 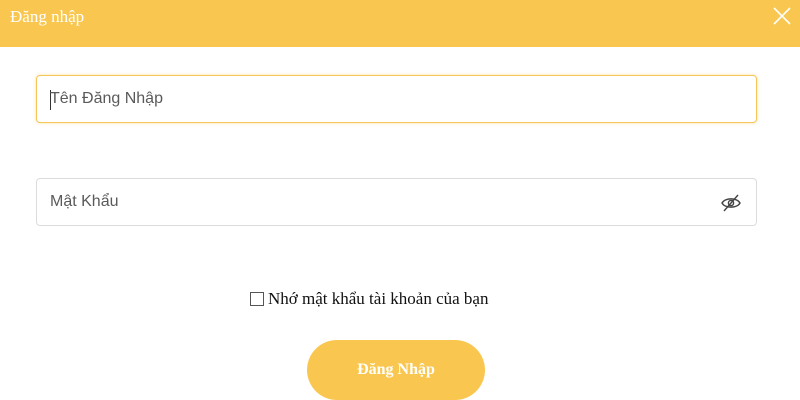 I want to click on close-icon, so click(x=782, y=16).